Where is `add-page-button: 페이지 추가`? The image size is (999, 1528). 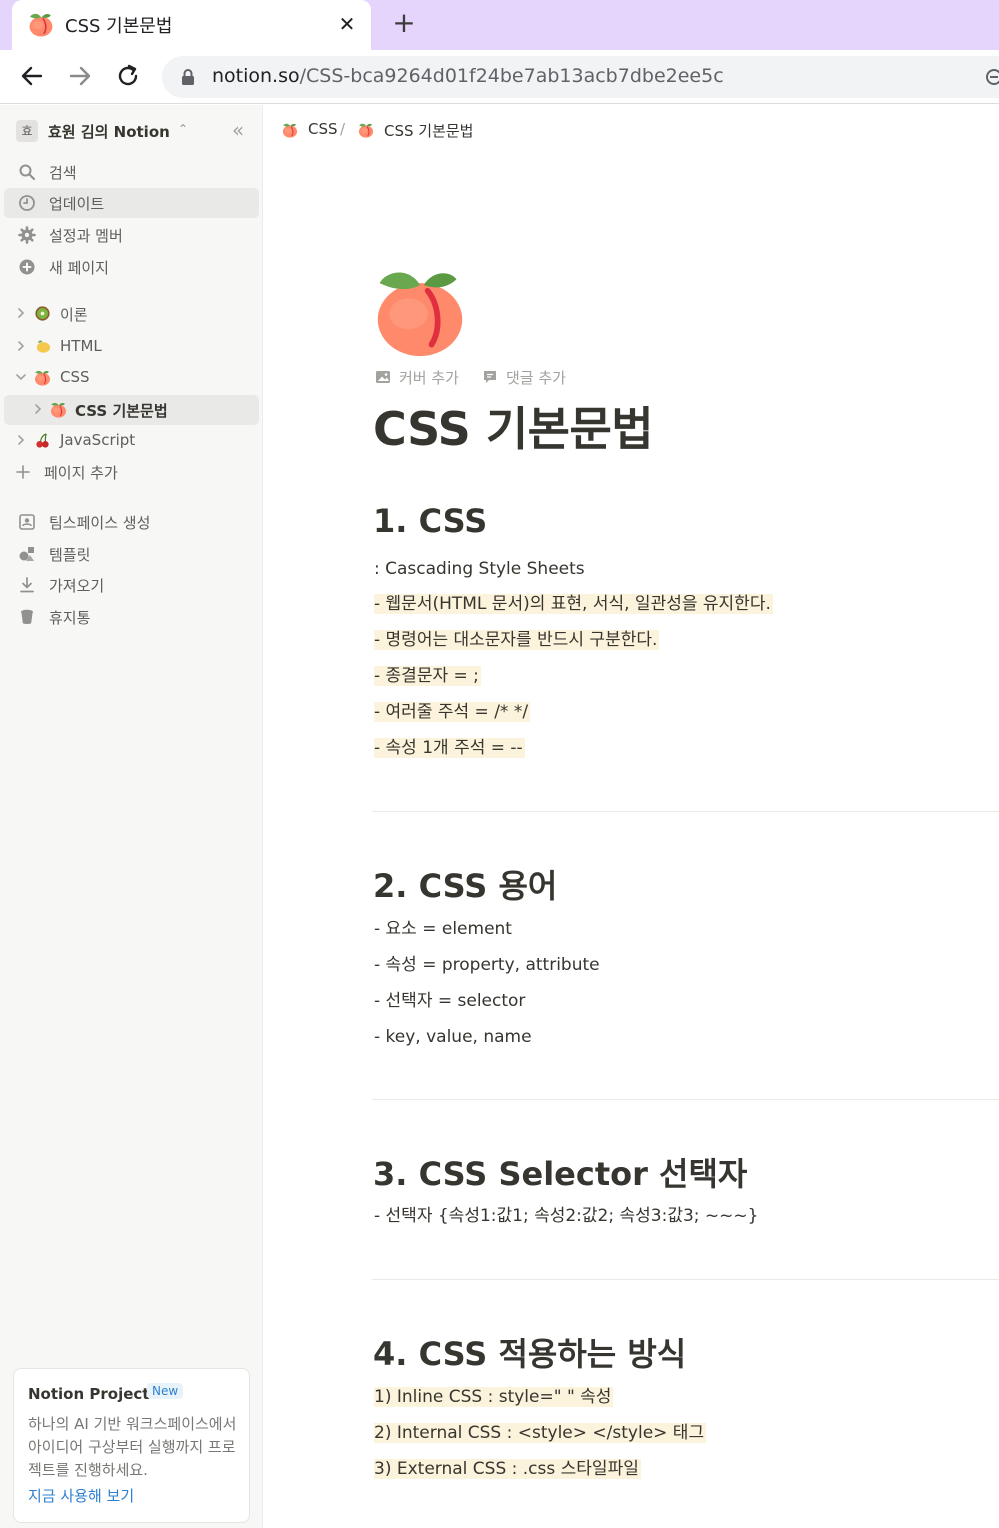
add-page-button: 페이지 추가 is located at coordinates (131, 472).